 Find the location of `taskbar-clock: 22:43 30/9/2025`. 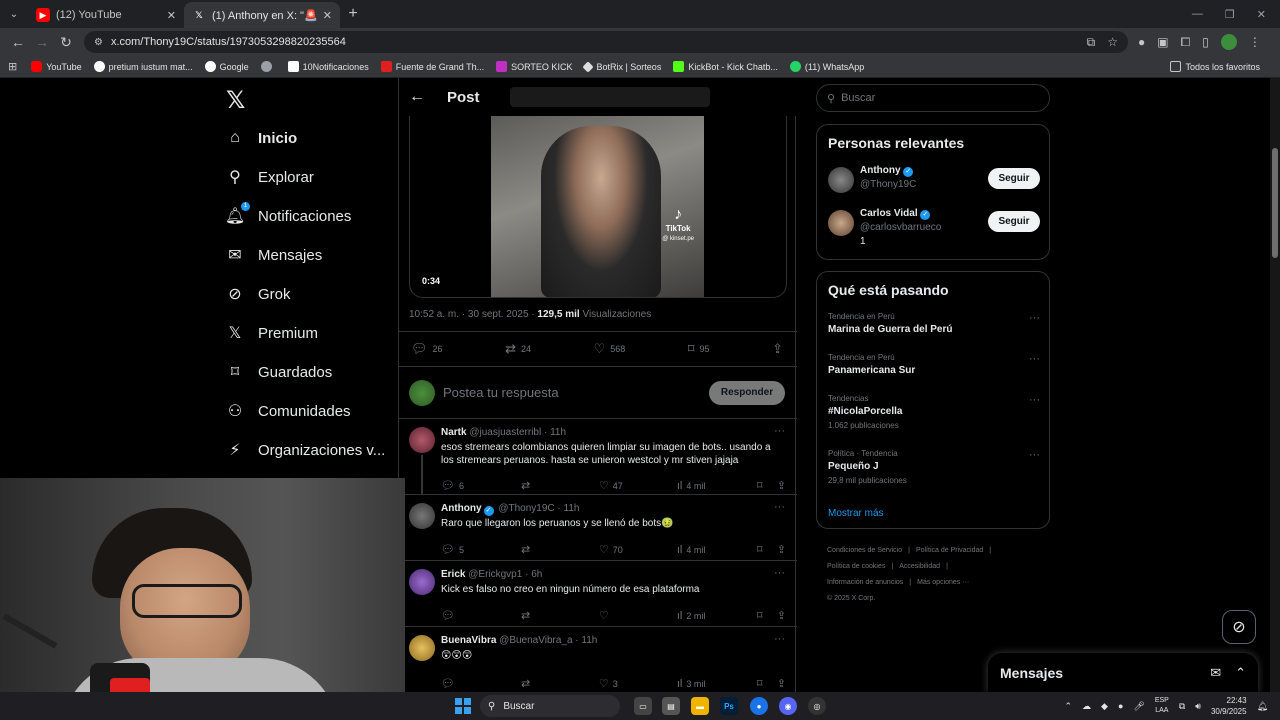

taskbar-clock: 22:43 30/9/2025 is located at coordinates (1229, 706).